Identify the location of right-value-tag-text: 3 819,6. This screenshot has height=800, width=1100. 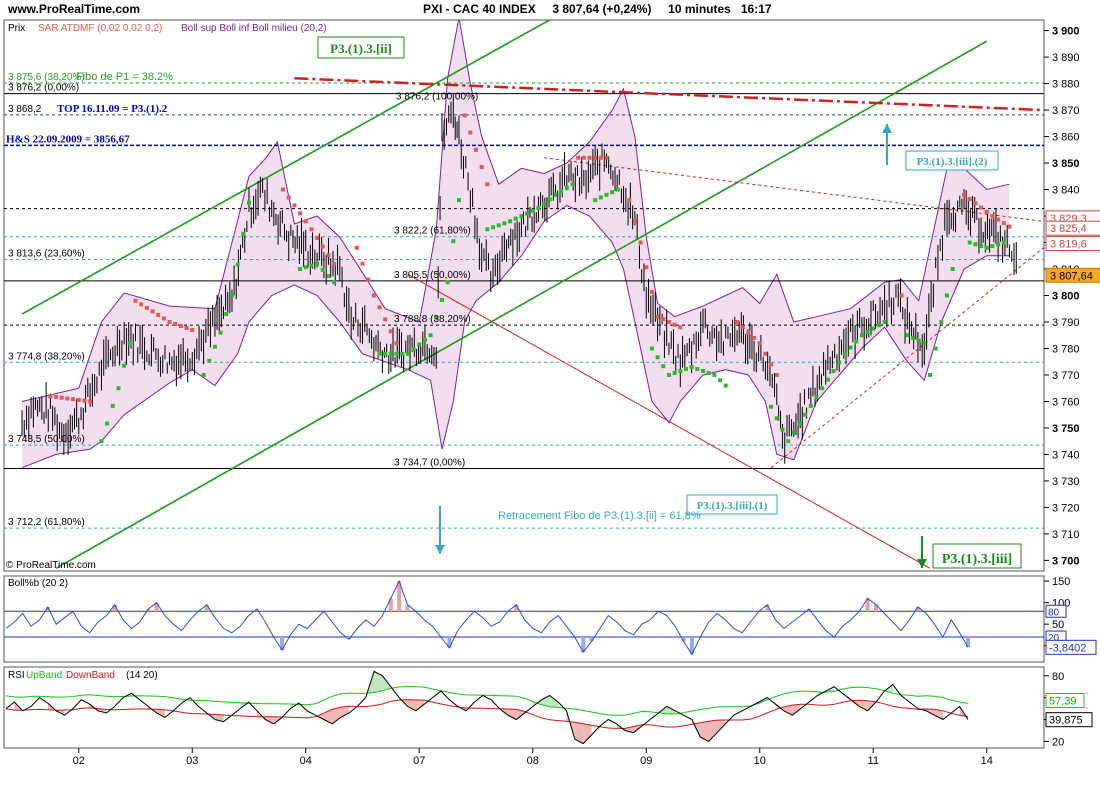
(1068, 245).